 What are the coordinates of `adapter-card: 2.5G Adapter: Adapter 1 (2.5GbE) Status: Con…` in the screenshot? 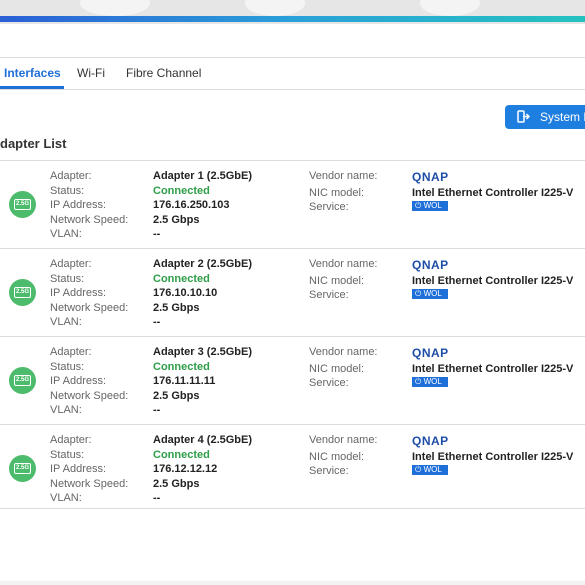 It's located at (292, 205).